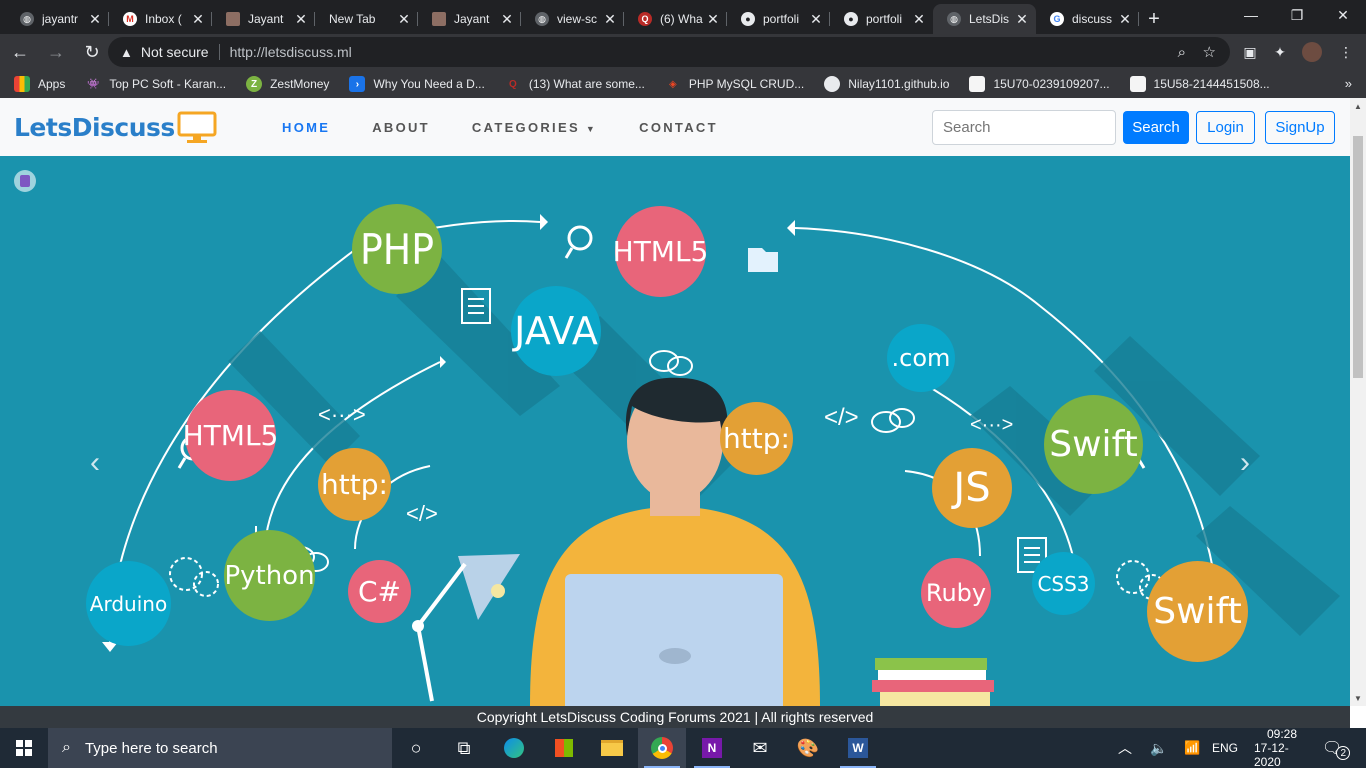 The height and width of the screenshot is (769, 1366). What do you see at coordinates (572, 19) in the screenshot?
I see `browser-tab: ◍ view-sc ✕` at bounding box center [572, 19].